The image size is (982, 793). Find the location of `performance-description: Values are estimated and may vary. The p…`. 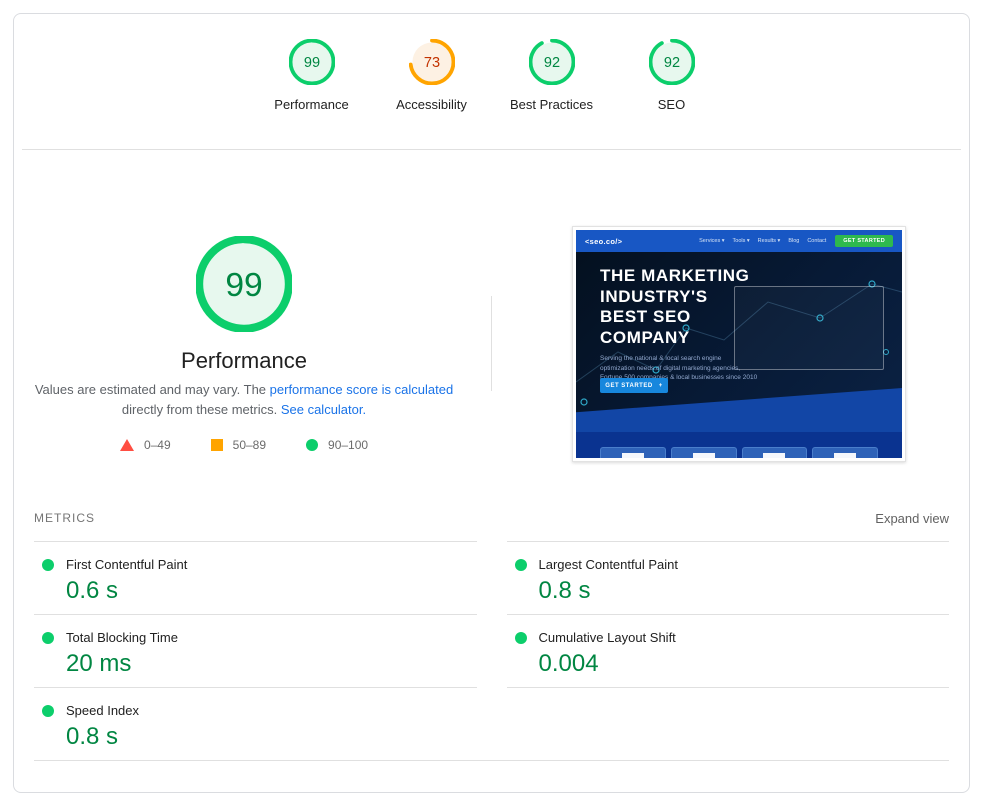

performance-description: Values are estimated and may vary. The p… is located at coordinates (244, 400).